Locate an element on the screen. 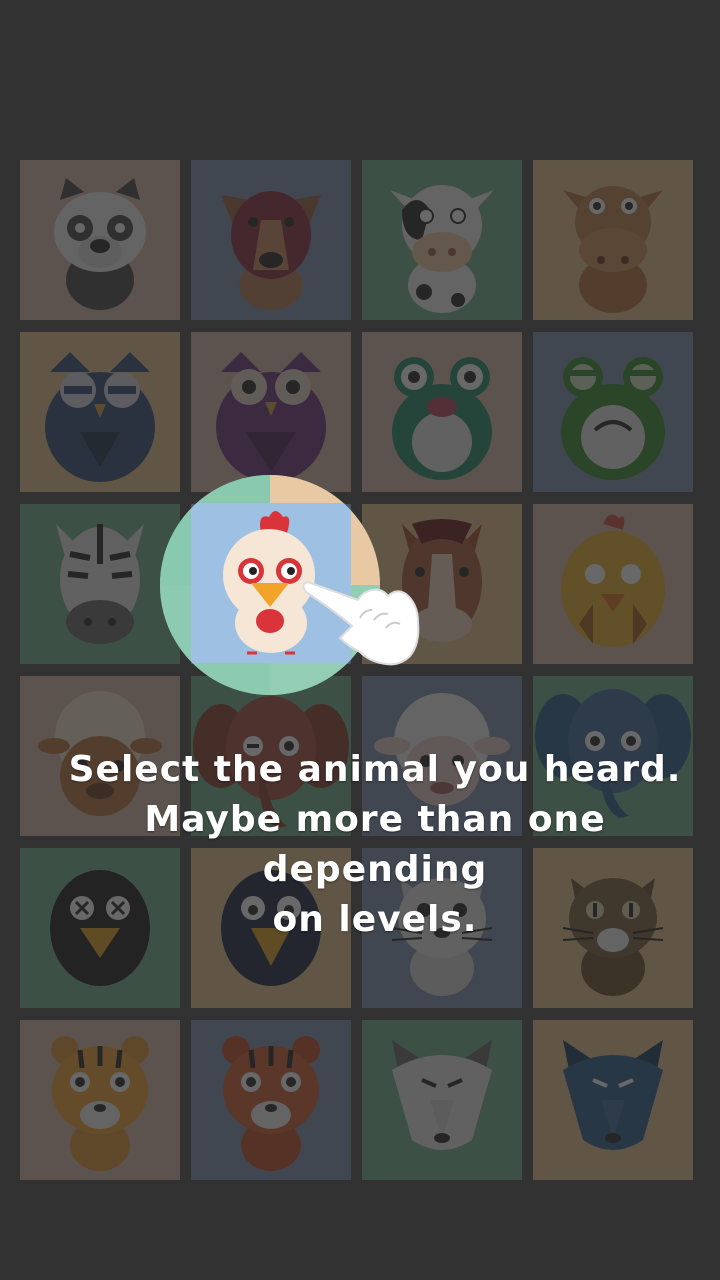 Image resolution: width=720 pixels, height=1280 pixels. tile-zebra is located at coordinates (100, 584).